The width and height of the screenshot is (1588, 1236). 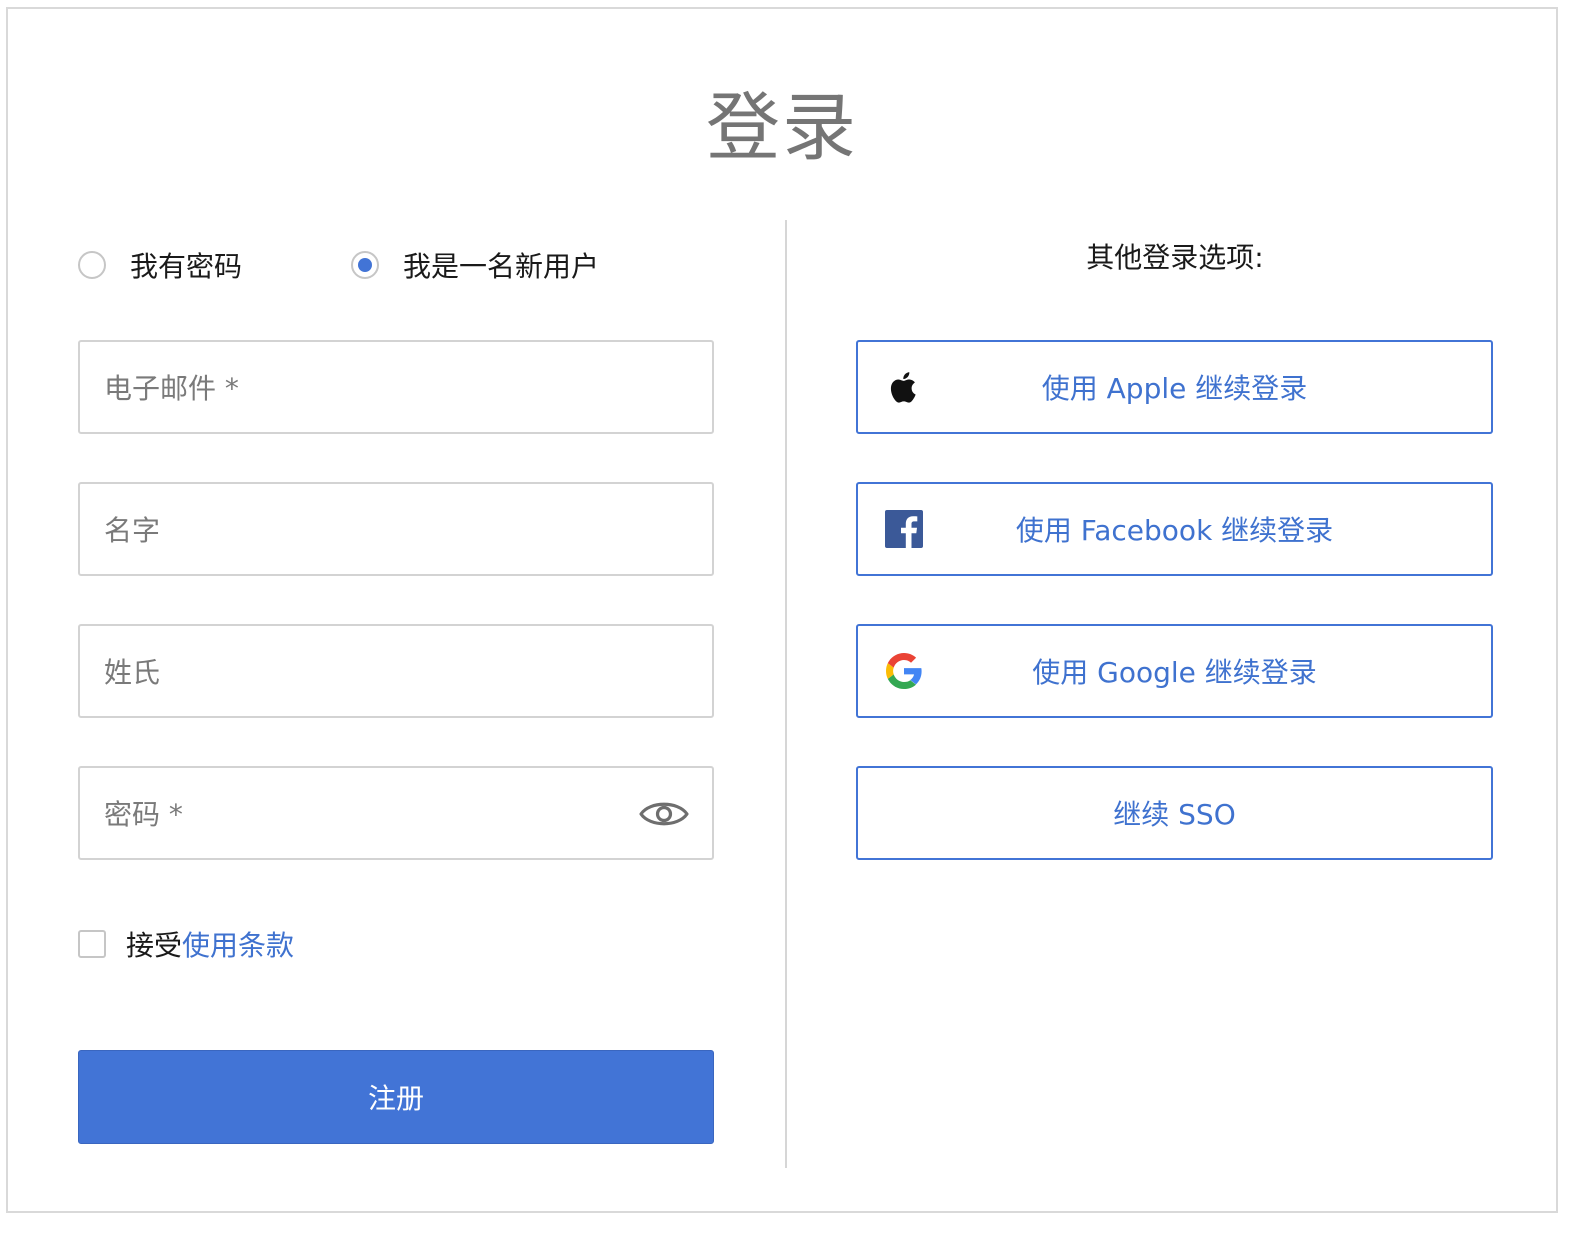 I want to click on register-button: 注册, so click(x=396, y=1097).